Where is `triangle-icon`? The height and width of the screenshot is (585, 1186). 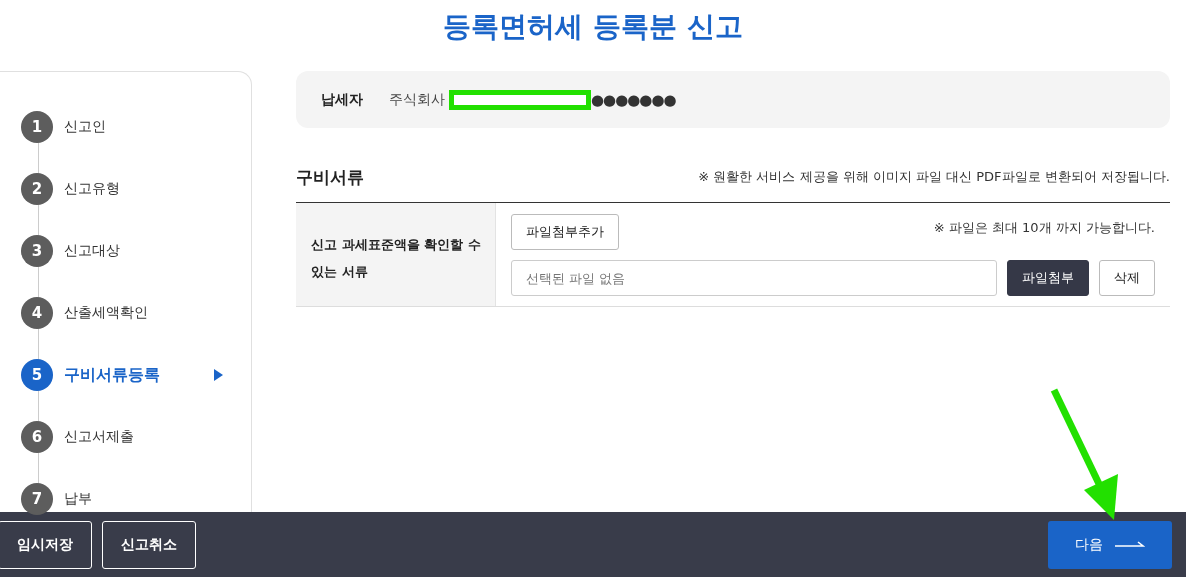 triangle-icon is located at coordinates (218, 375).